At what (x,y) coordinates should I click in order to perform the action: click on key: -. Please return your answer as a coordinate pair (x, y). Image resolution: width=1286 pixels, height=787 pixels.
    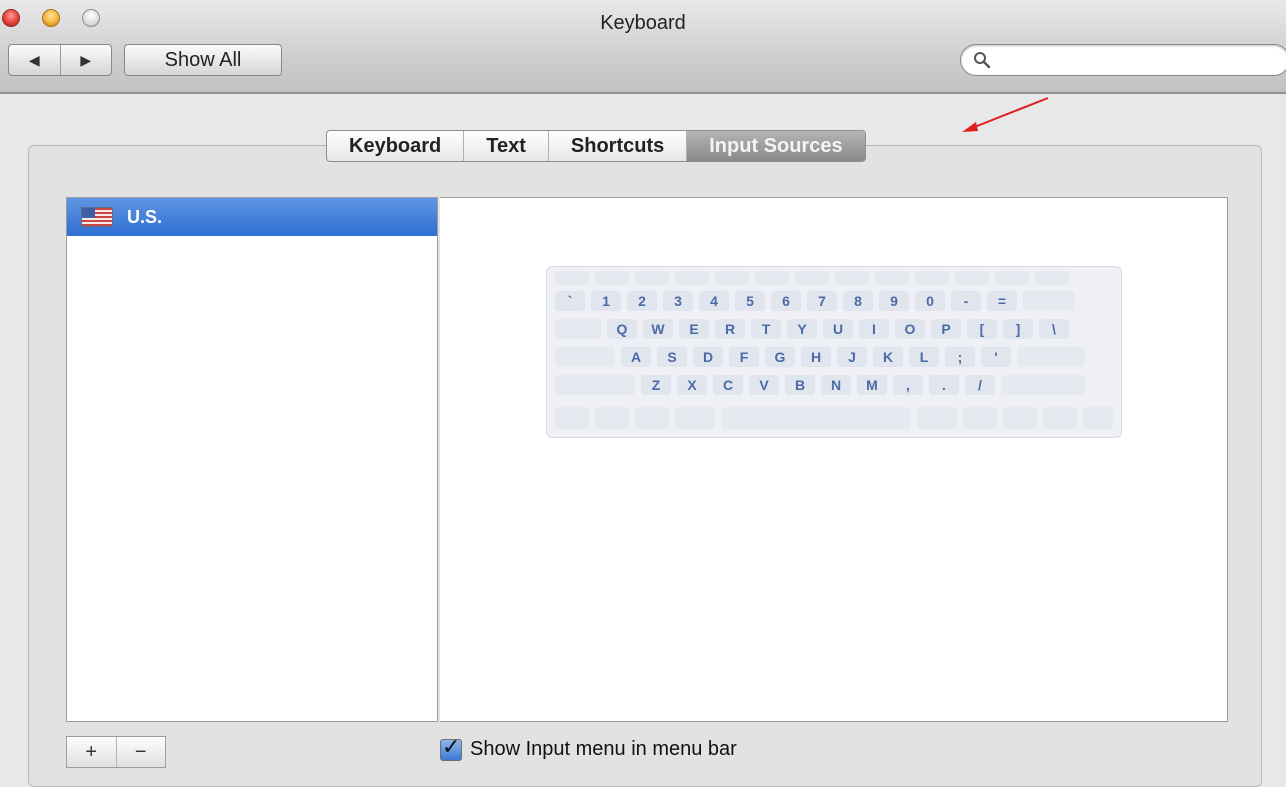
    Looking at the image, I should click on (966, 301).